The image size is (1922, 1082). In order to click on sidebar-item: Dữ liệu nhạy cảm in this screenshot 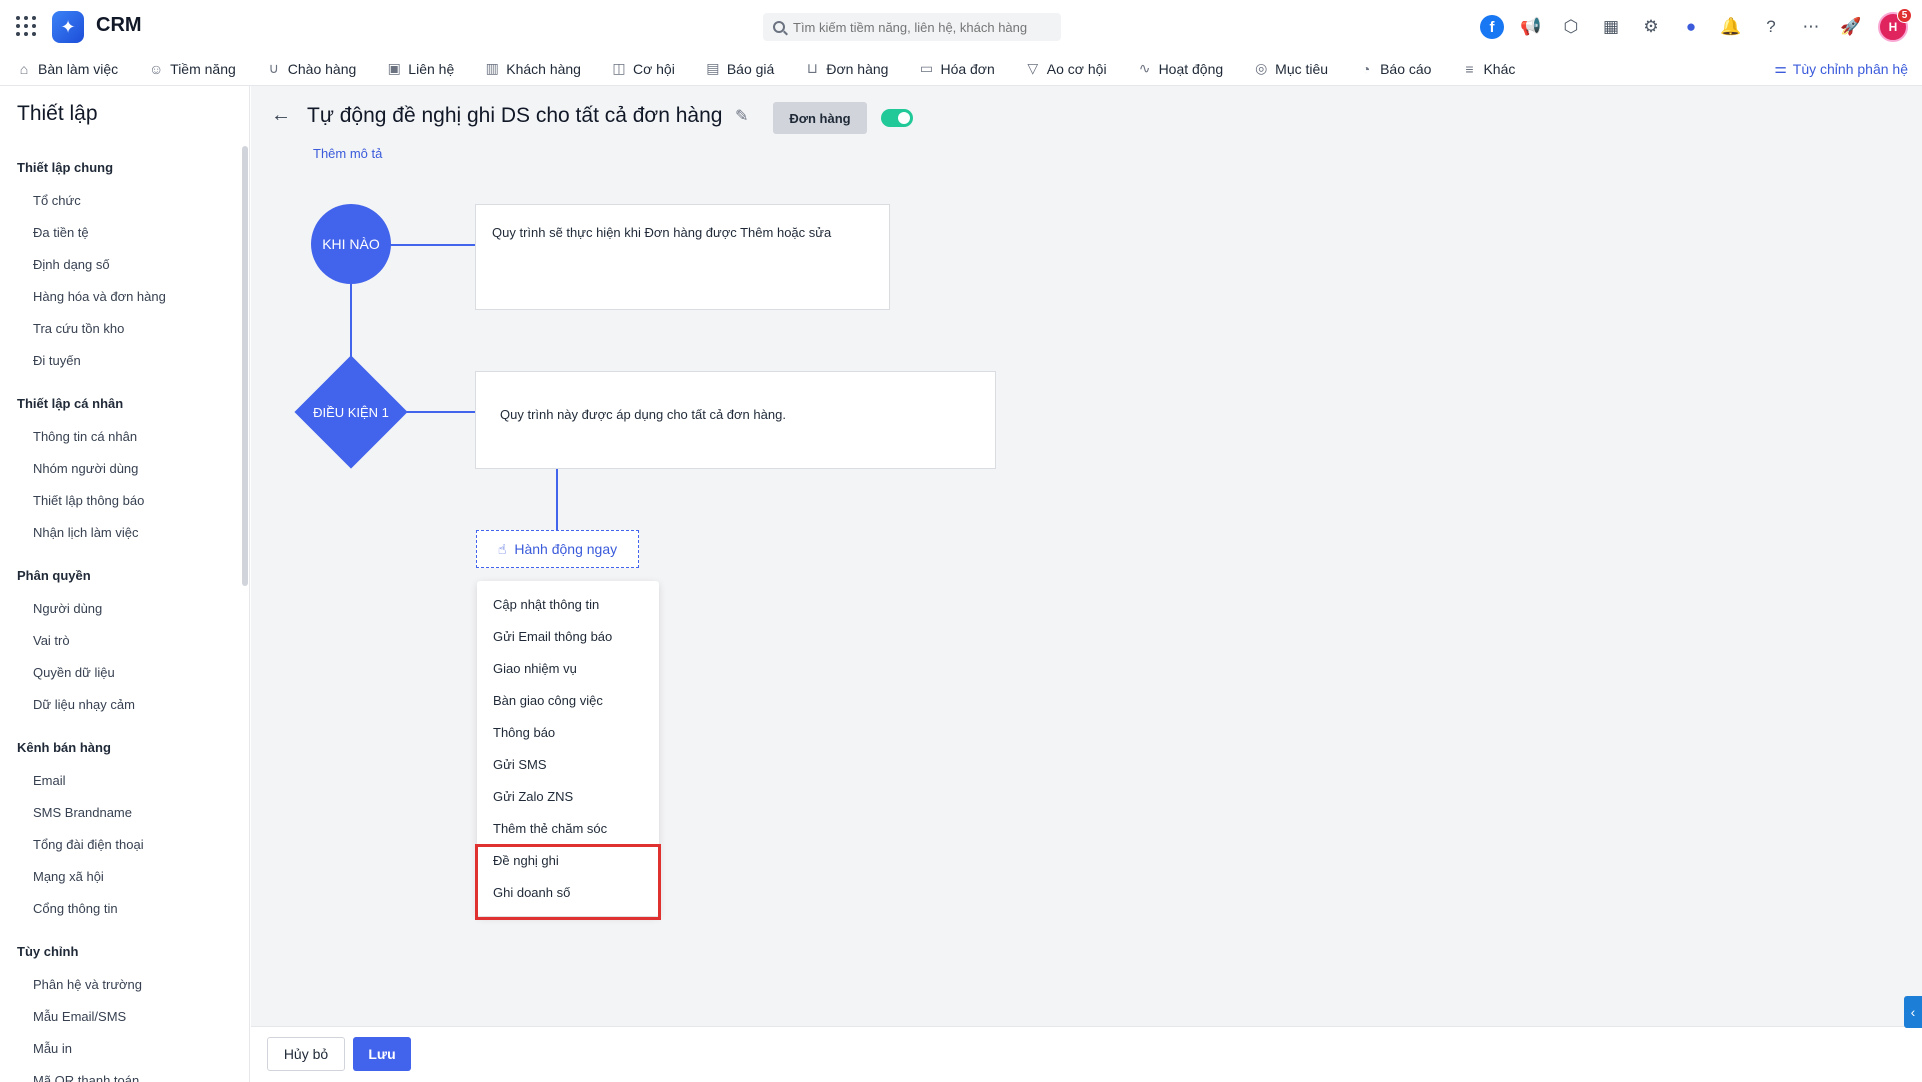, I will do `click(84, 704)`.